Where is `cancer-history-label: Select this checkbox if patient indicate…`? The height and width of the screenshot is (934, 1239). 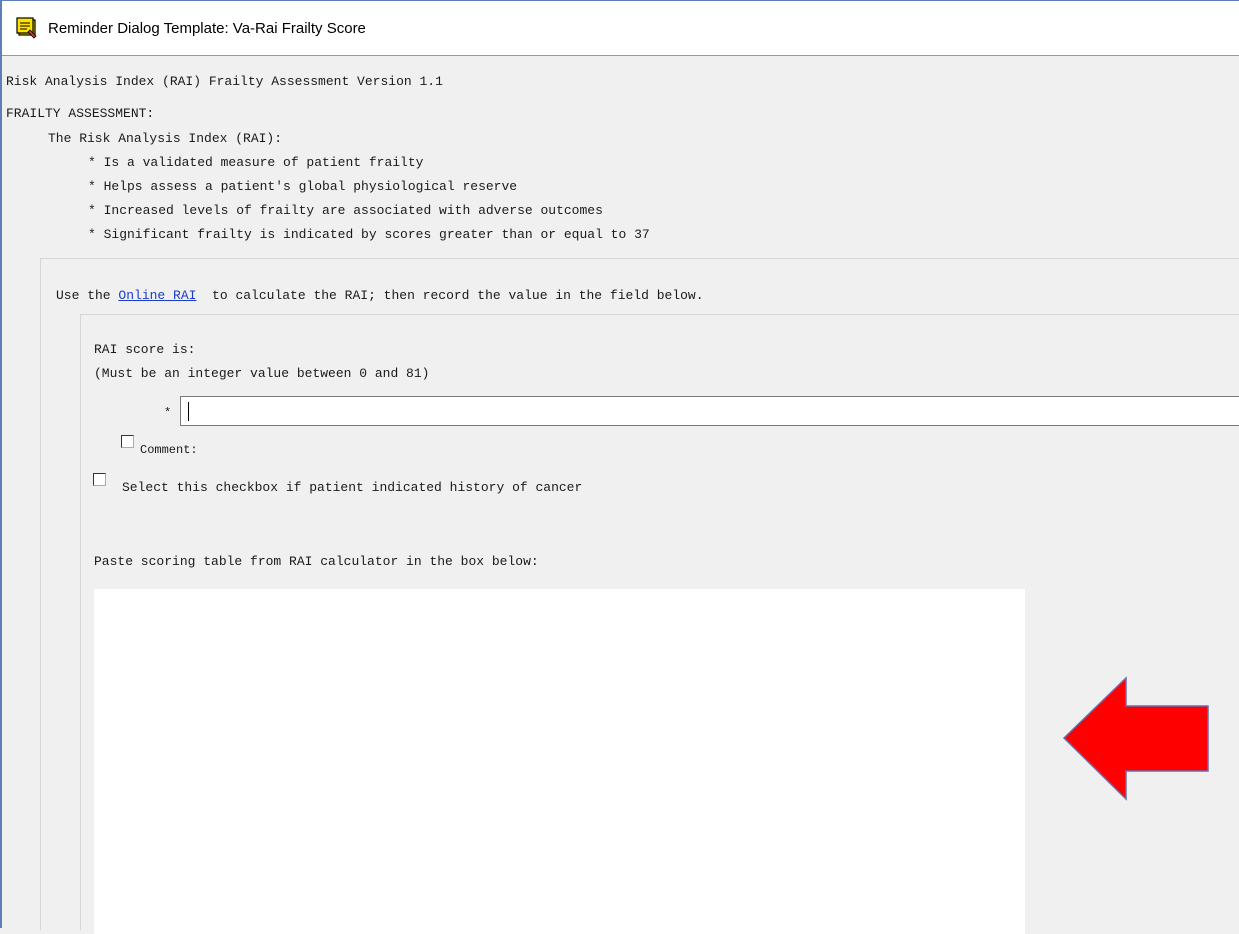 cancer-history-label: Select this checkbox if patient indicate… is located at coordinates (352, 487).